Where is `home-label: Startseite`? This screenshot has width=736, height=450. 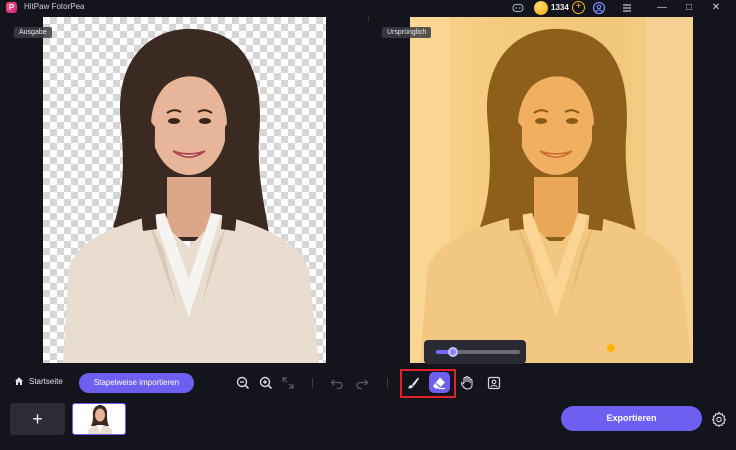 home-label: Startseite is located at coordinates (46, 381).